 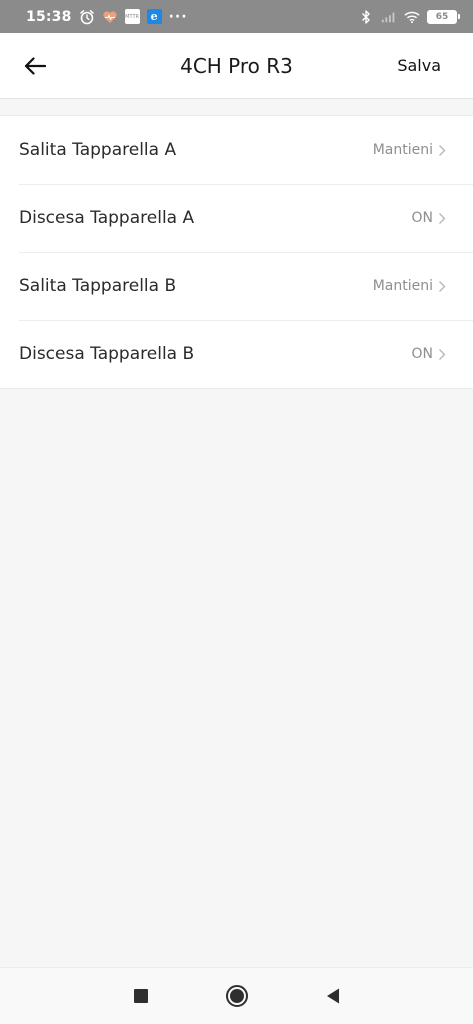 What do you see at coordinates (236, 150) in the screenshot?
I see `list-item-salita-a: Salita Tapparella A Mantieni` at bounding box center [236, 150].